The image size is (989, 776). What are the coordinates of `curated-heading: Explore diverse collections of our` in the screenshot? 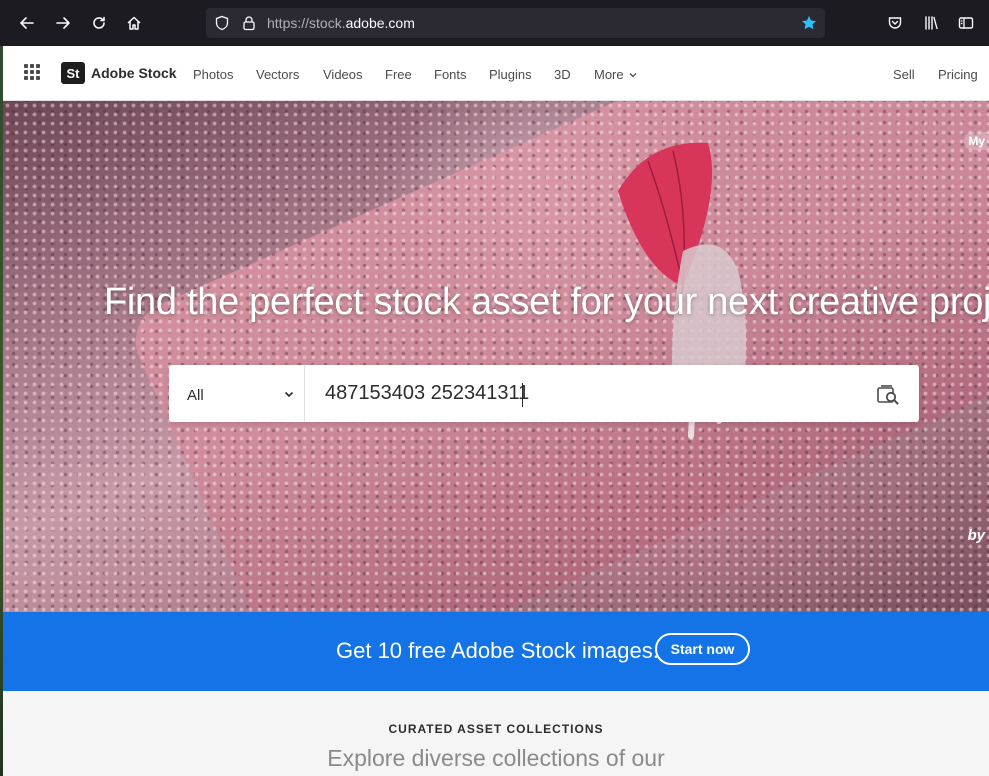 It's located at (496, 758).